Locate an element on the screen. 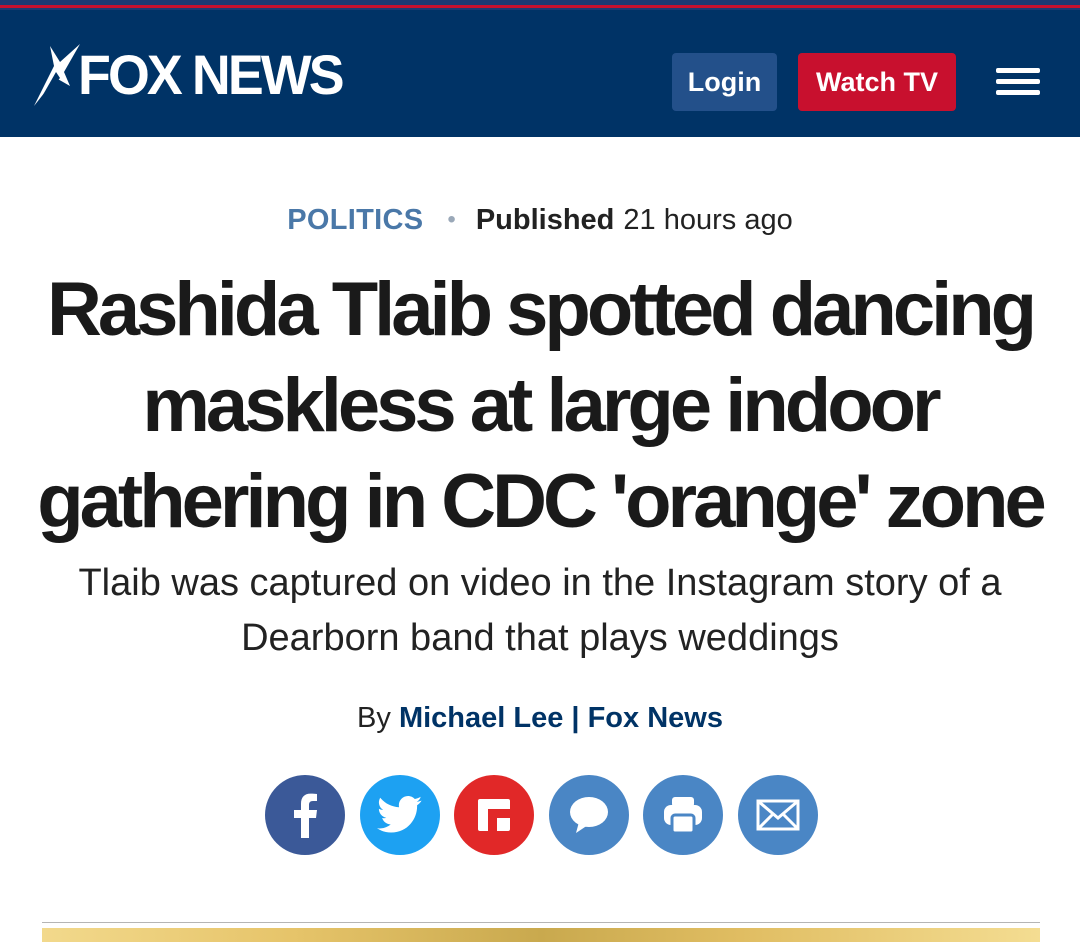 This screenshot has width=1080, height=942. flipboard-share-button is located at coordinates (494, 815).